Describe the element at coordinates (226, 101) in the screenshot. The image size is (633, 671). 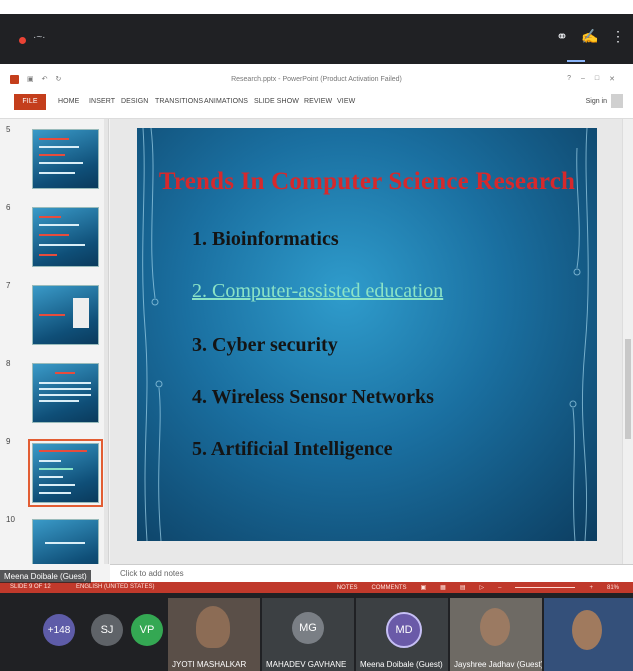
I see `tab-animations: ANIMATIONS` at that location.